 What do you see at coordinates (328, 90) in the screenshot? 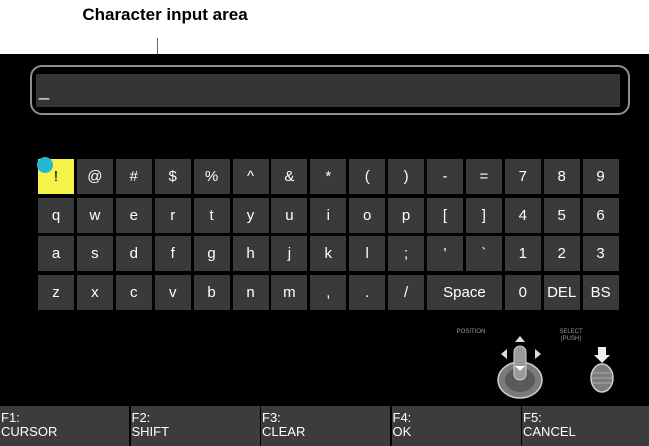
I see `character-input-field: _` at bounding box center [328, 90].